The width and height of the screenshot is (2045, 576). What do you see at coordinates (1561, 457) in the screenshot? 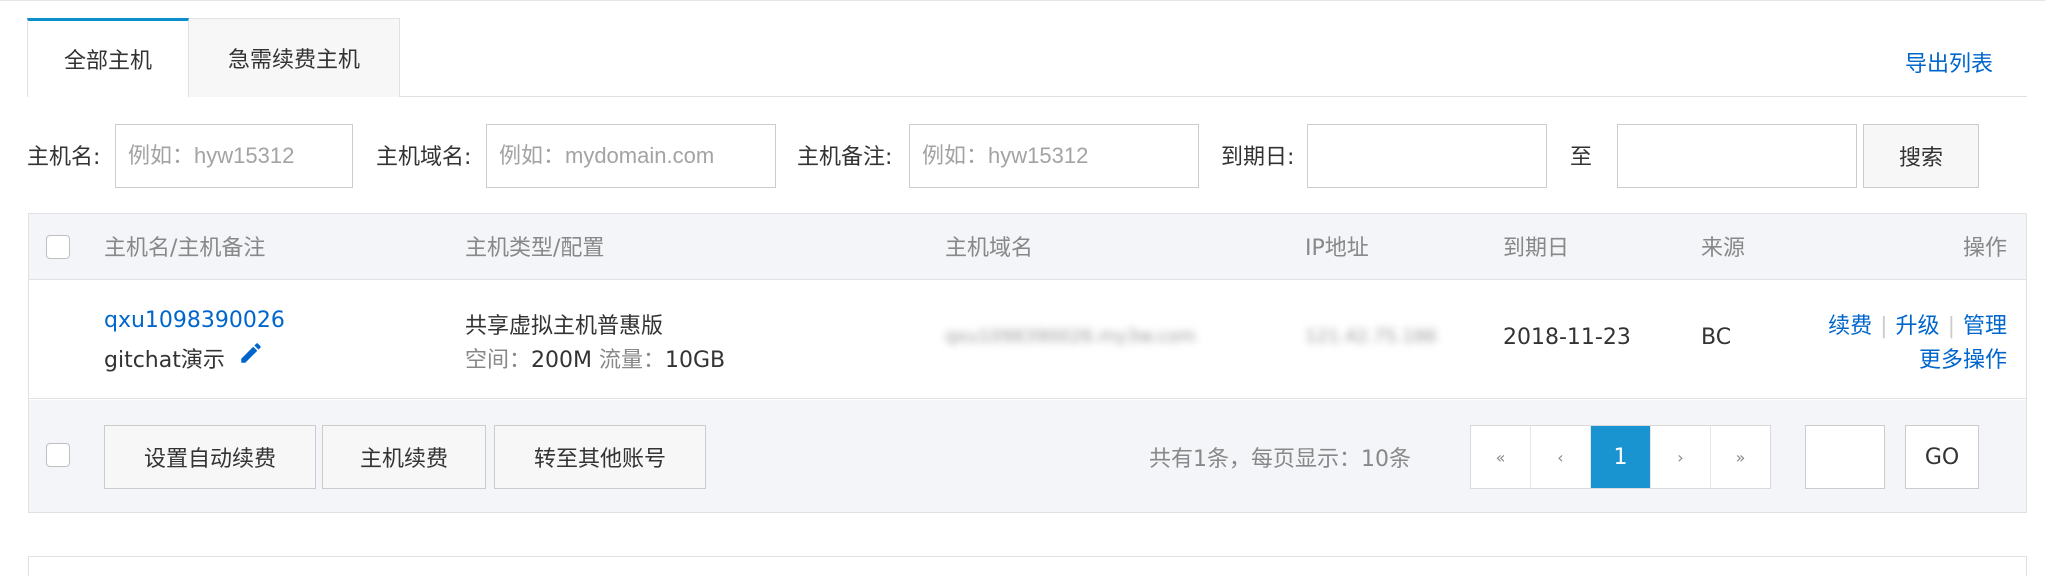
I see `prev-page-button: ‹` at bounding box center [1561, 457].